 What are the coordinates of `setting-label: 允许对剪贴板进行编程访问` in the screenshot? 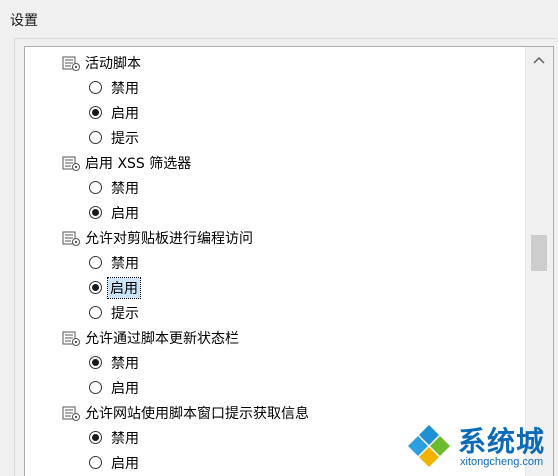 It's located at (169, 238).